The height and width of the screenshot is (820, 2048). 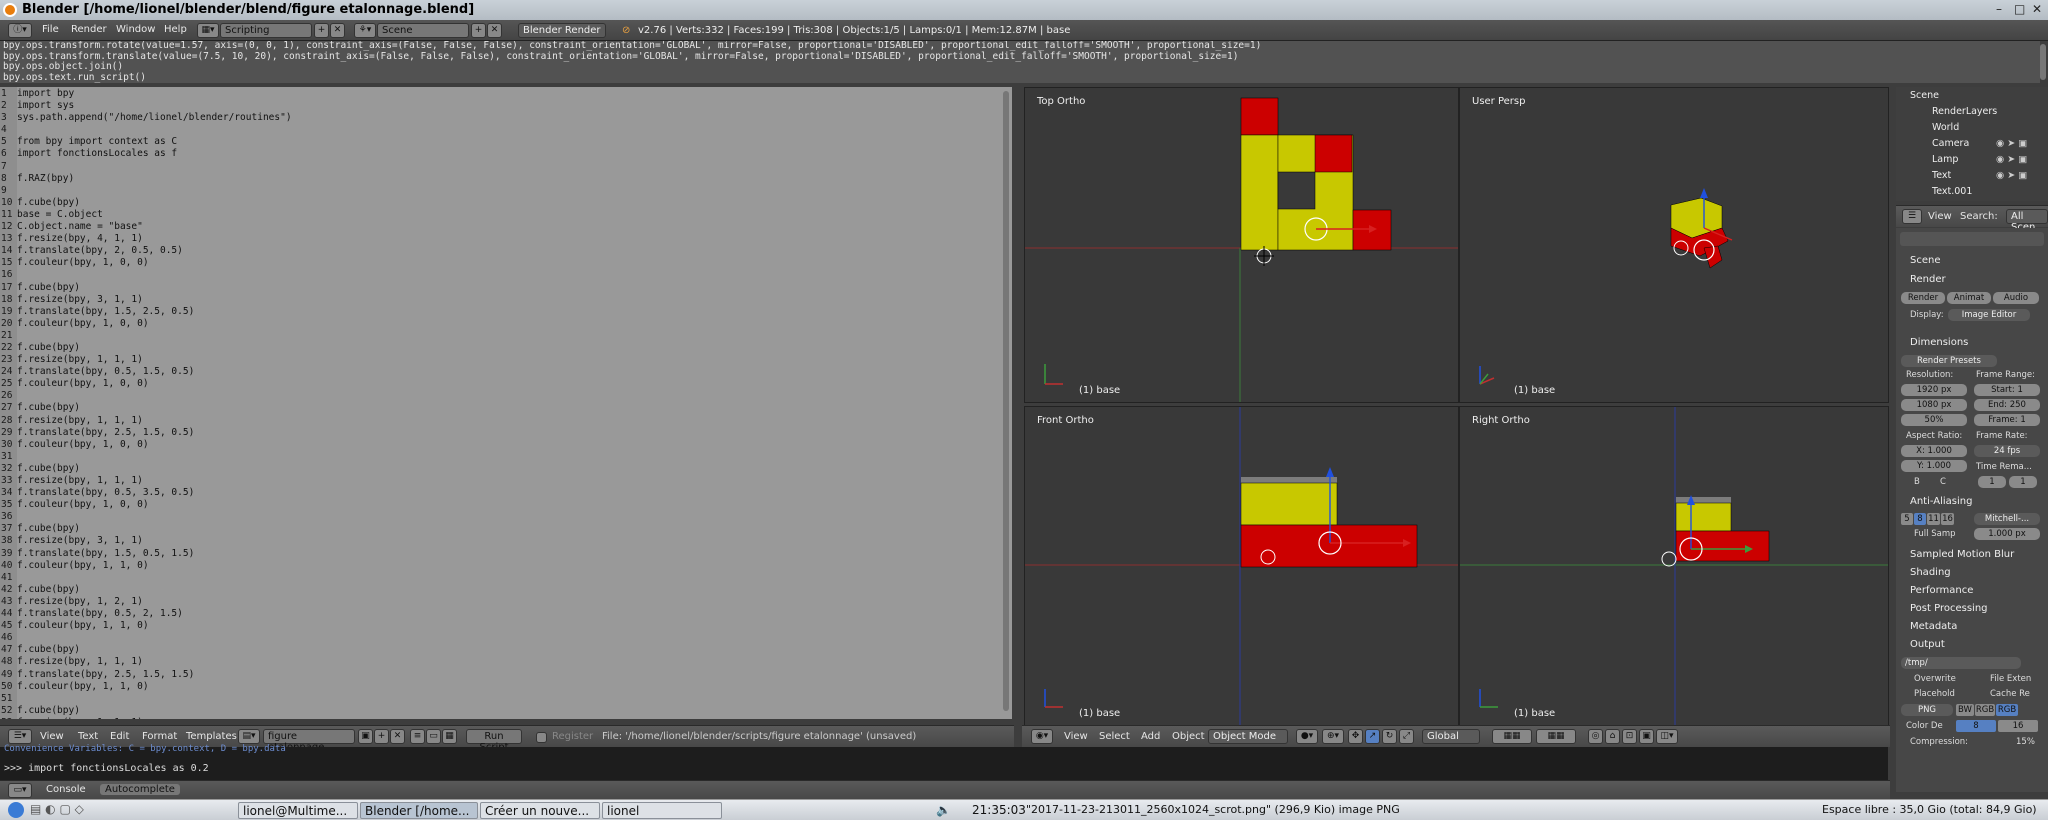 What do you see at coordinates (1972, 239) in the screenshot?
I see `properties-tabs` at bounding box center [1972, 239].